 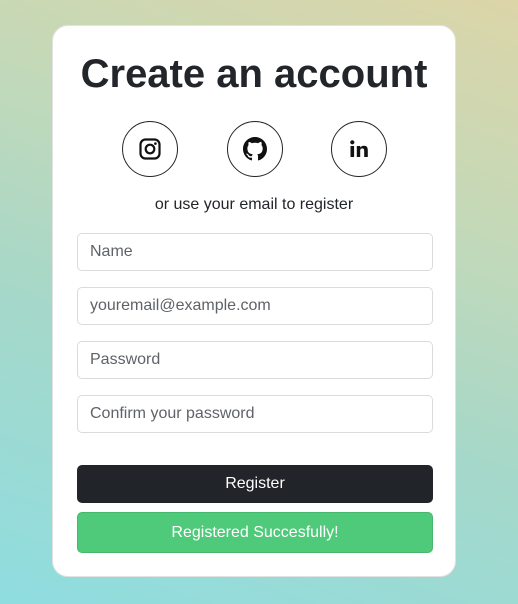 I want to click on instagram-button, so click(x=150, y=149).